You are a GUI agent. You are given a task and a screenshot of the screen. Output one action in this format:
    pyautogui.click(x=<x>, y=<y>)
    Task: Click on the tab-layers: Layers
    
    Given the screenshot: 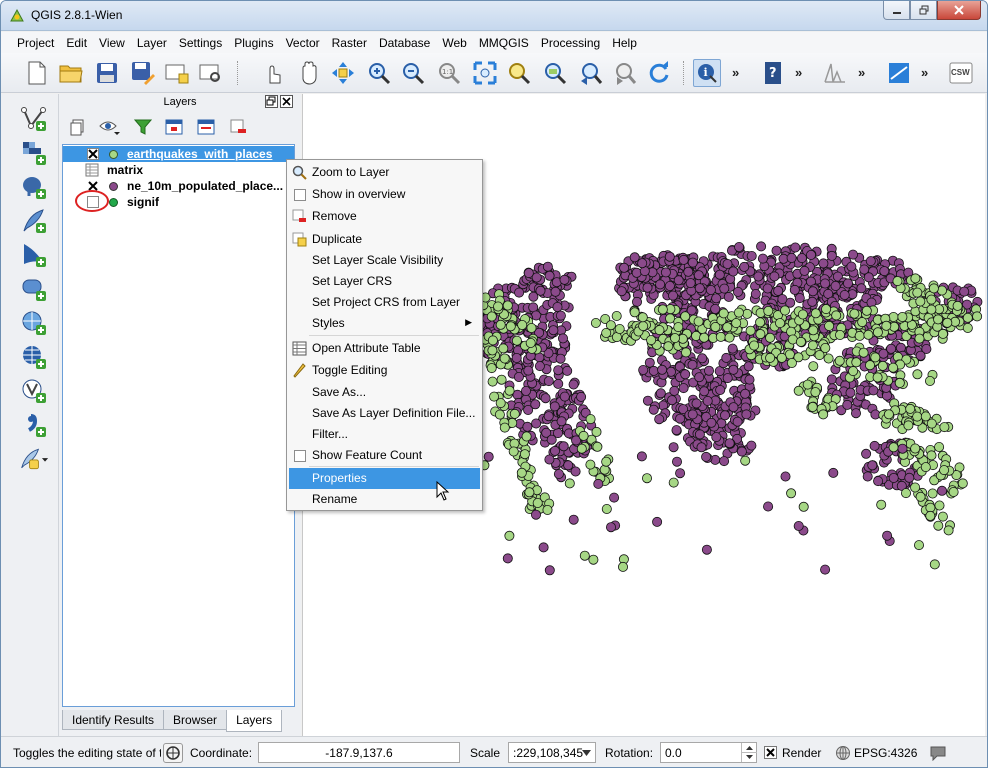 What is the action you would take?
    pyautogui.click(x=254, y=721)
    